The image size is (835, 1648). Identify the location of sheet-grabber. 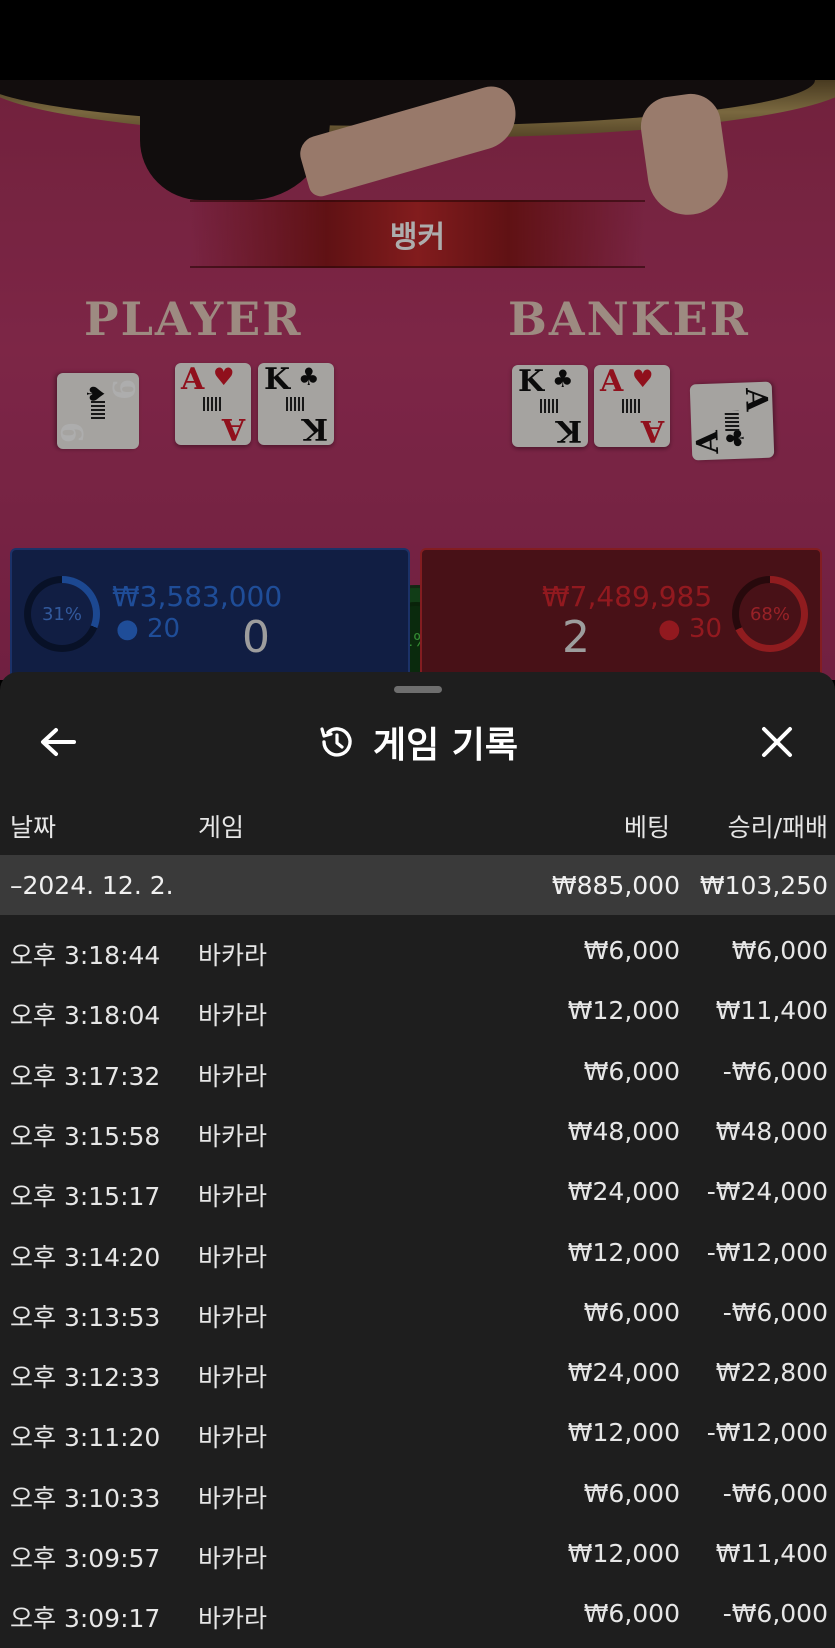
(418, 689).